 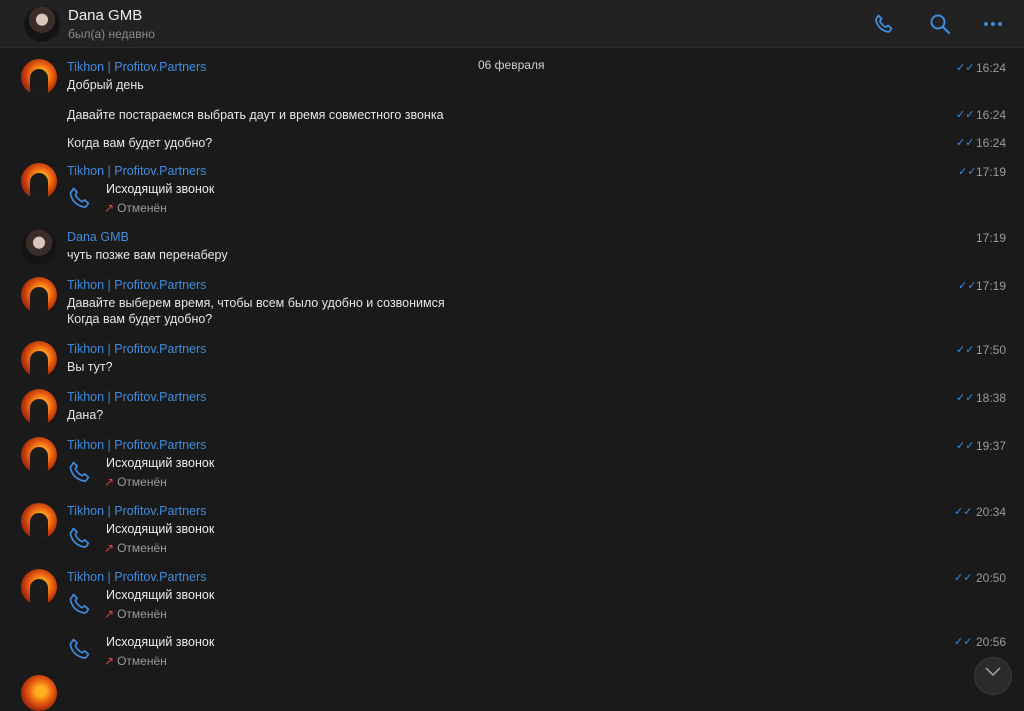 What do you see at coordinates (993, 24) in the screenshot?
I see `more-icon` at bounding box center [993, 24].